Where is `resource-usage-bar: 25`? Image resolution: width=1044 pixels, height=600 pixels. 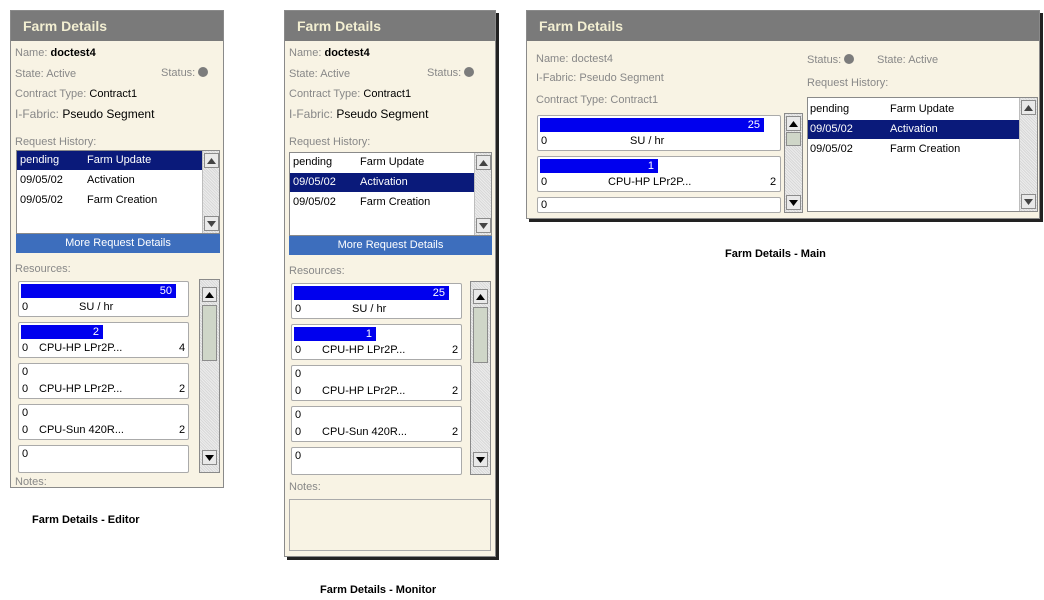 resource-usage-bar: 25 is located at coordinates (371, 293).